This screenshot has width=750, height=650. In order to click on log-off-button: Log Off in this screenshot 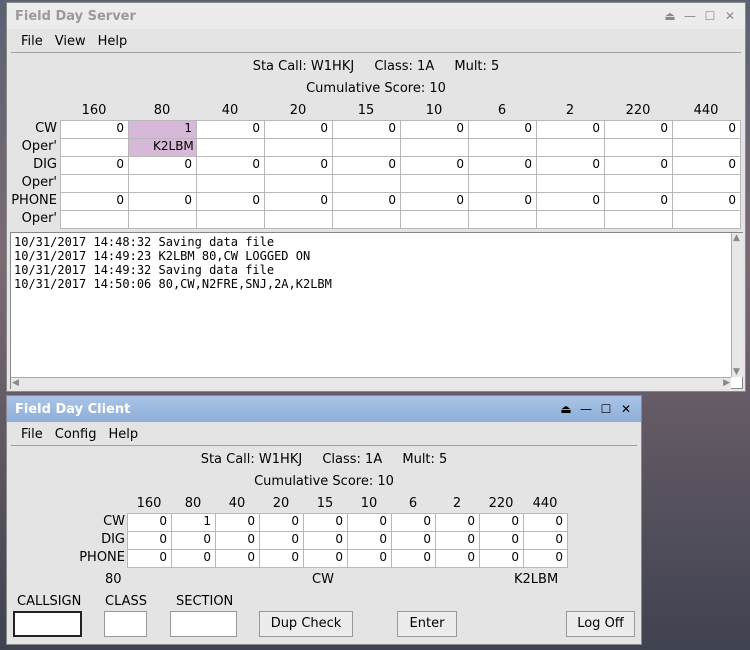, I will do `click(600, 624)`.